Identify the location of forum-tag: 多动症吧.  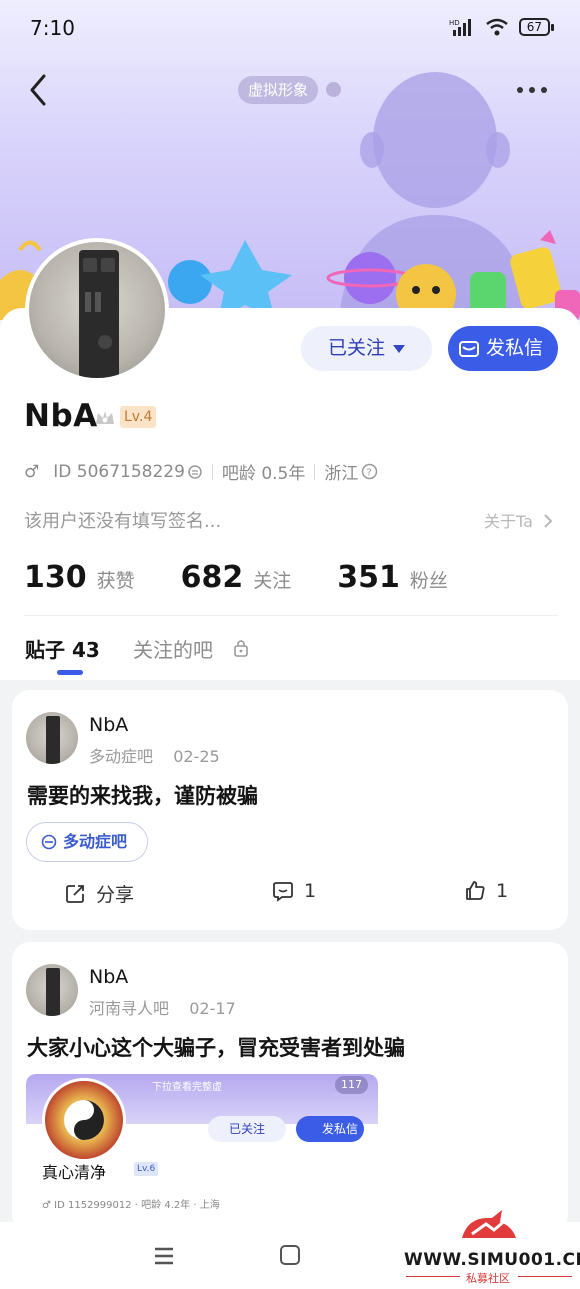
(87, 842).